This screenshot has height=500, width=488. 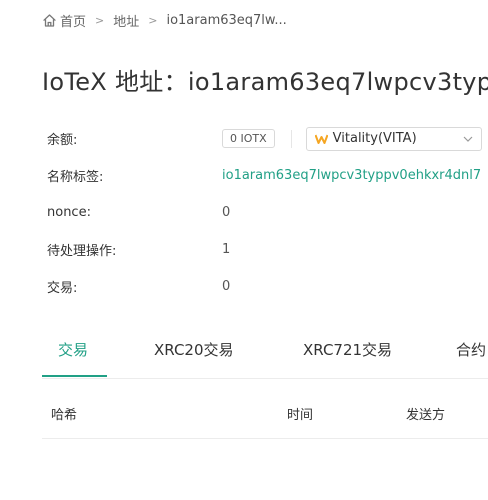 I want to click on tab-xrc721-transactions: XRC721交易, so click(x=347, y=351).